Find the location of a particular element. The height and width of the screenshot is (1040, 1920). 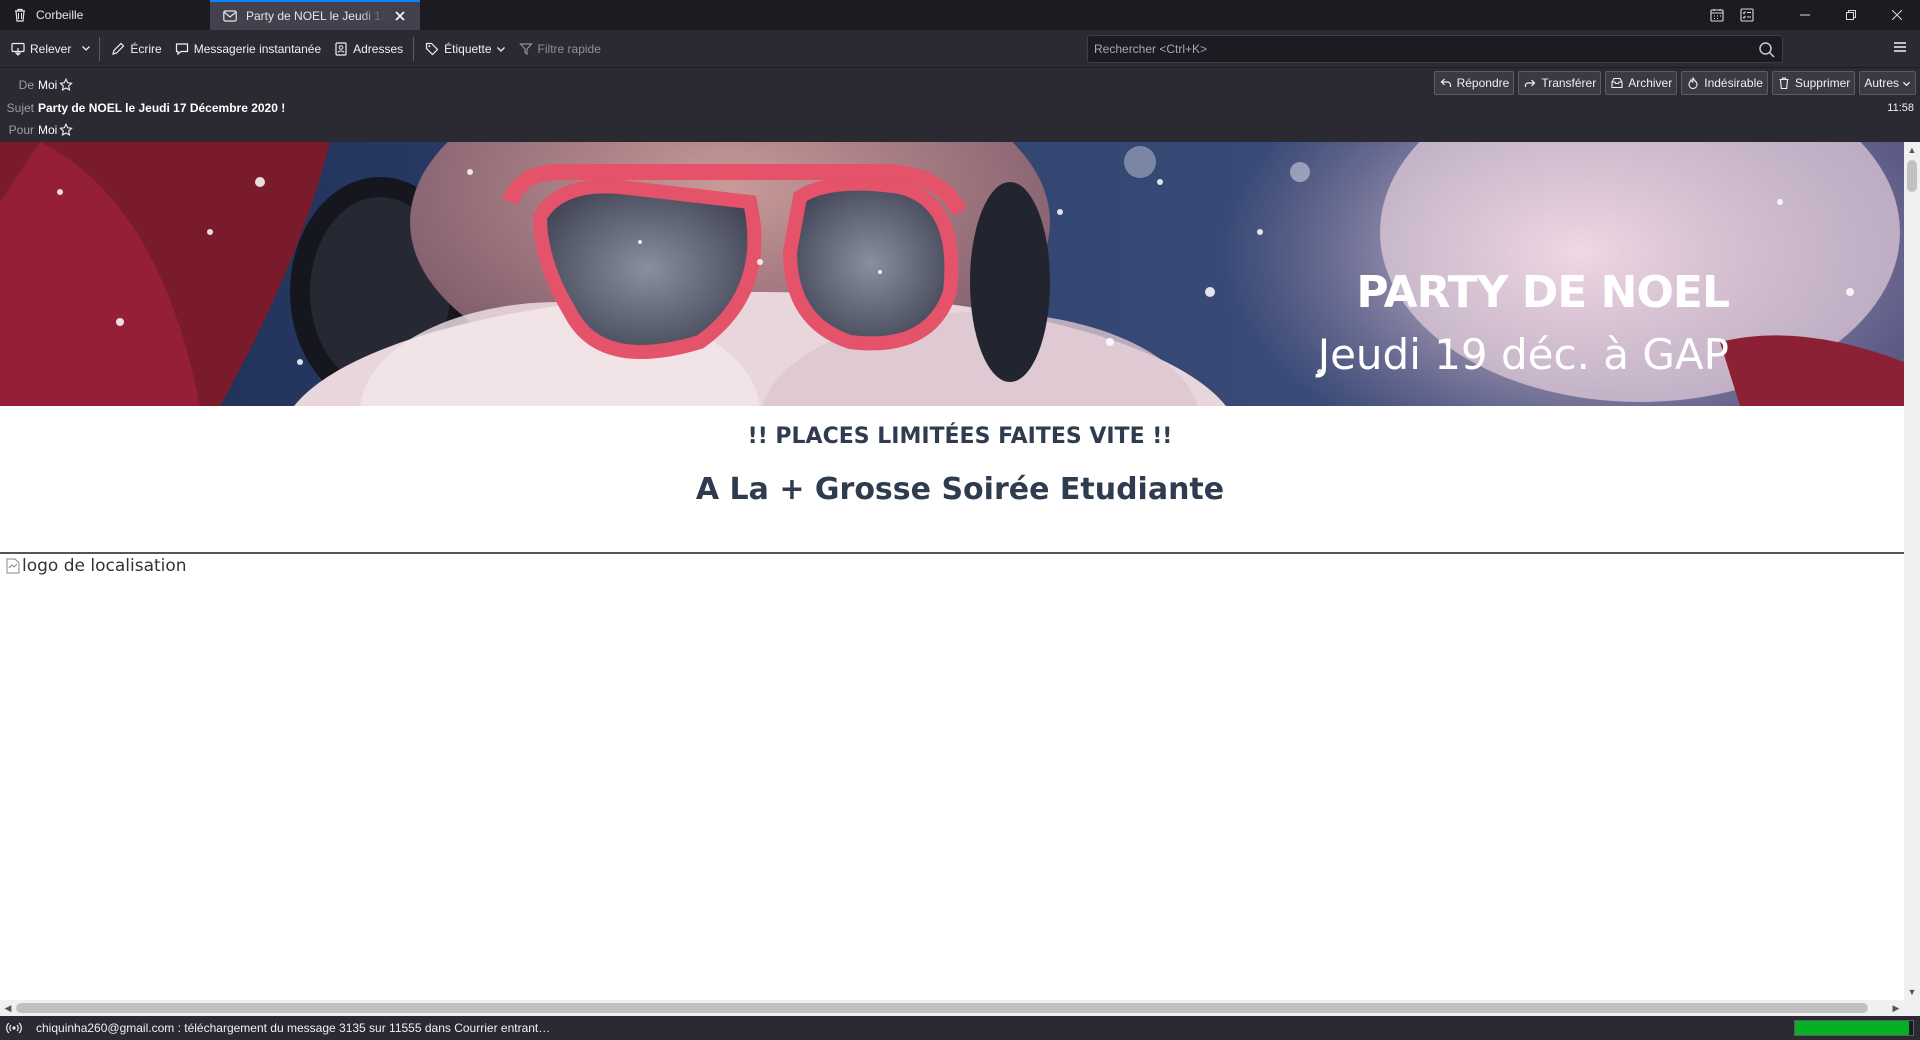

write-label: Écrire is located at coordinates (146, 48).